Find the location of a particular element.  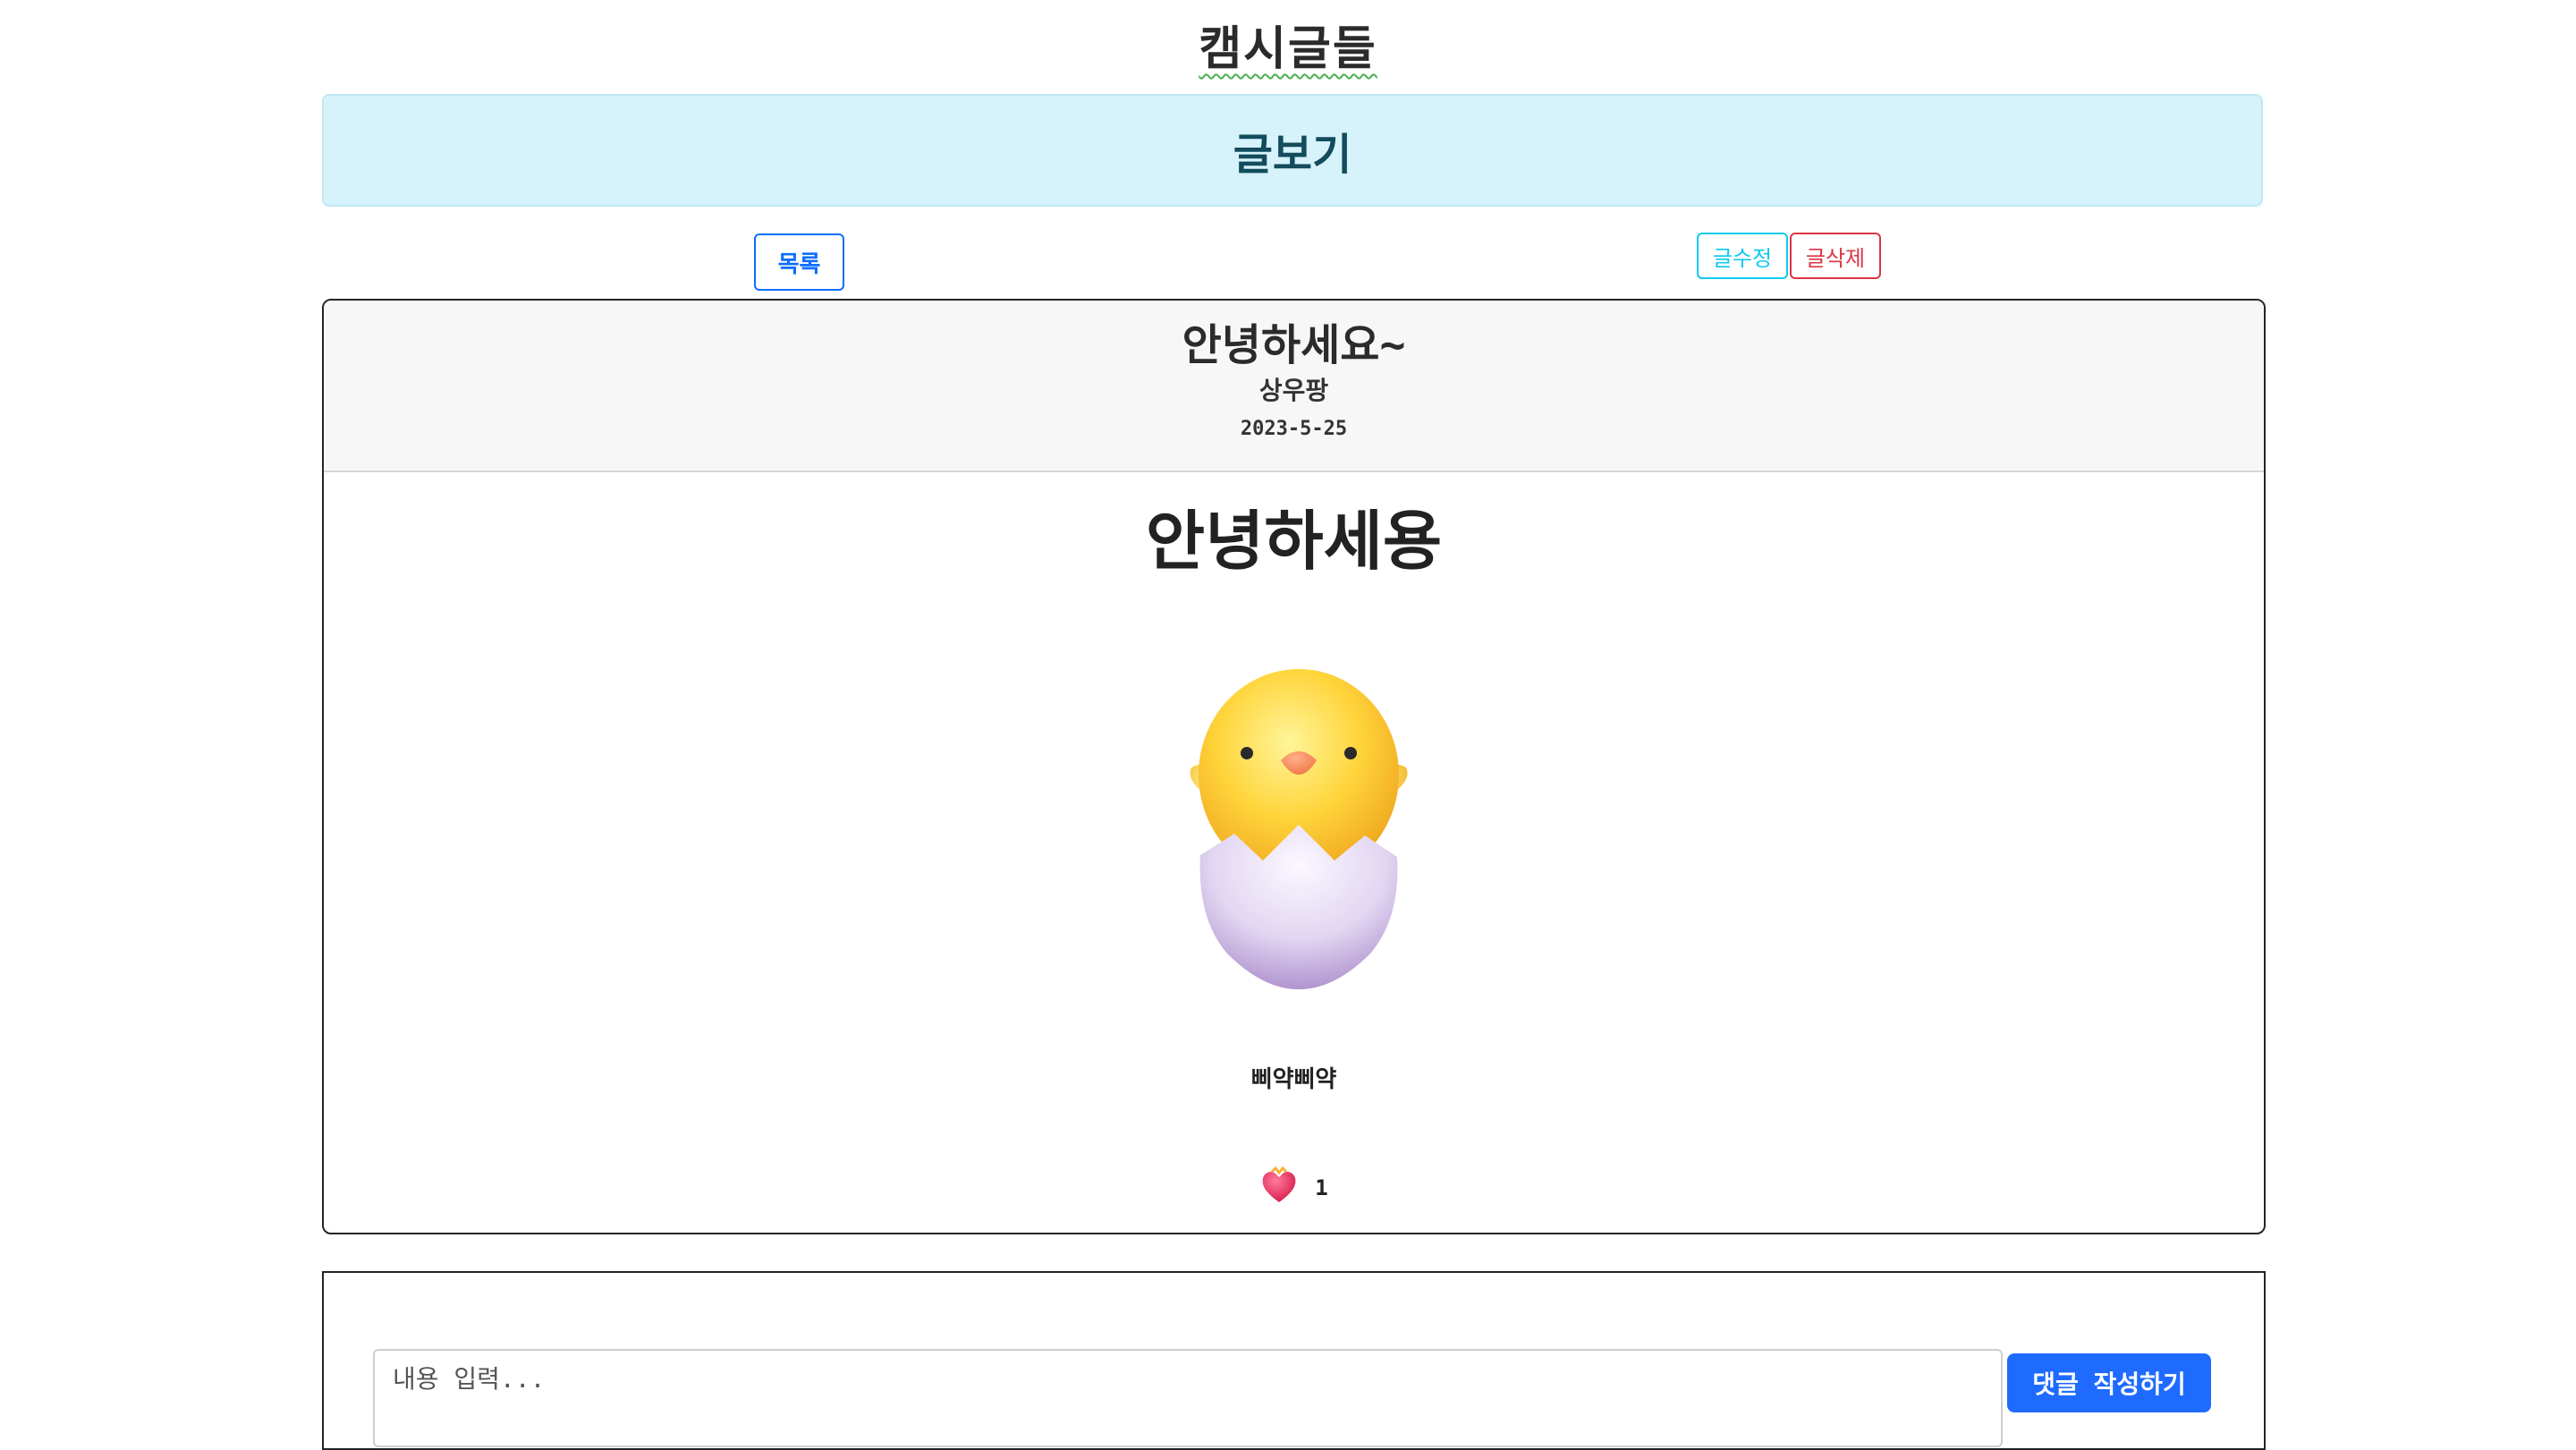

post-caption: 삐약삐약 is located at coordinates (1293, 1079).